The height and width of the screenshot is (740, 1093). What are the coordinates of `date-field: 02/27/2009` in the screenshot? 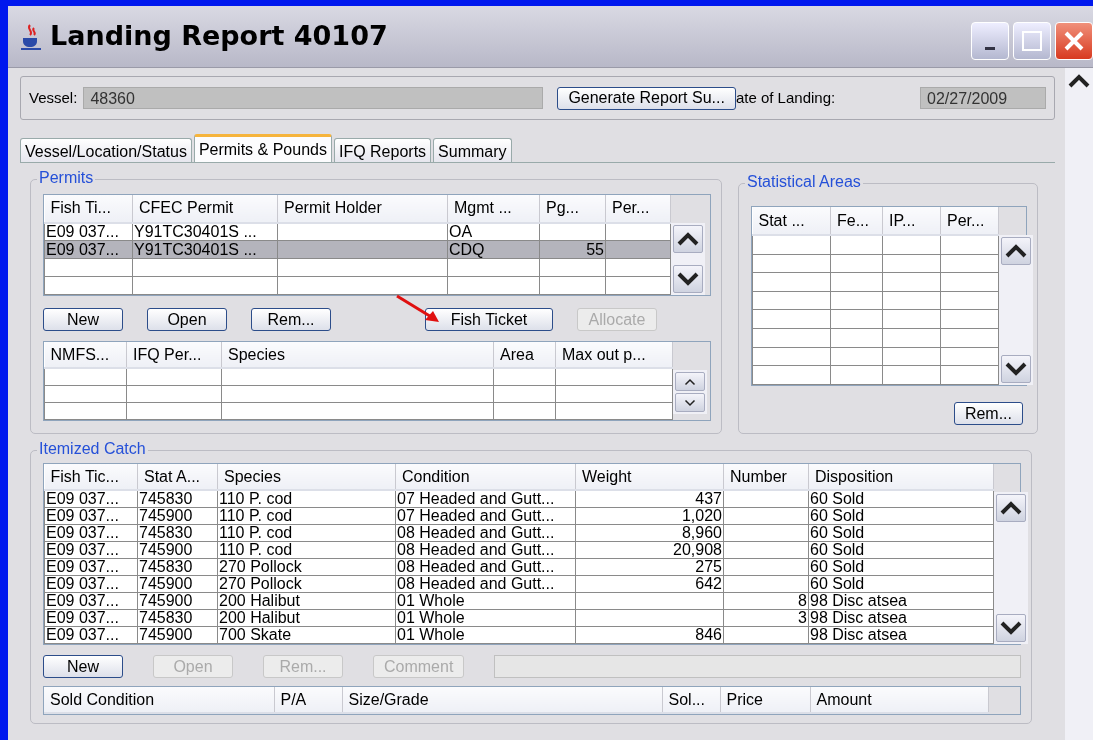 It's located at (983, 98).